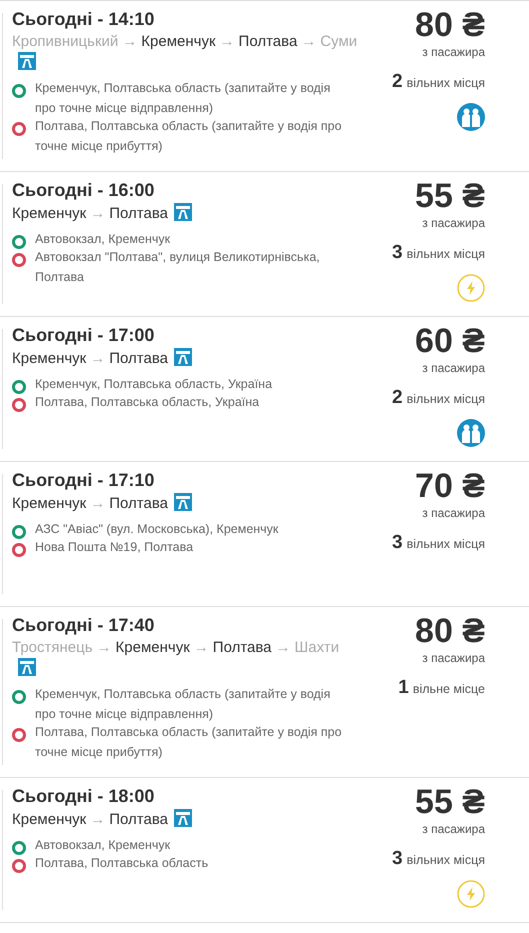 The width and height of the screenshot is (529, 933). What do you see at coordinates (84, 625) in the screenshot?
I see `trip-time: Сьогодні - 17:40` at bounding box center [84, 625].